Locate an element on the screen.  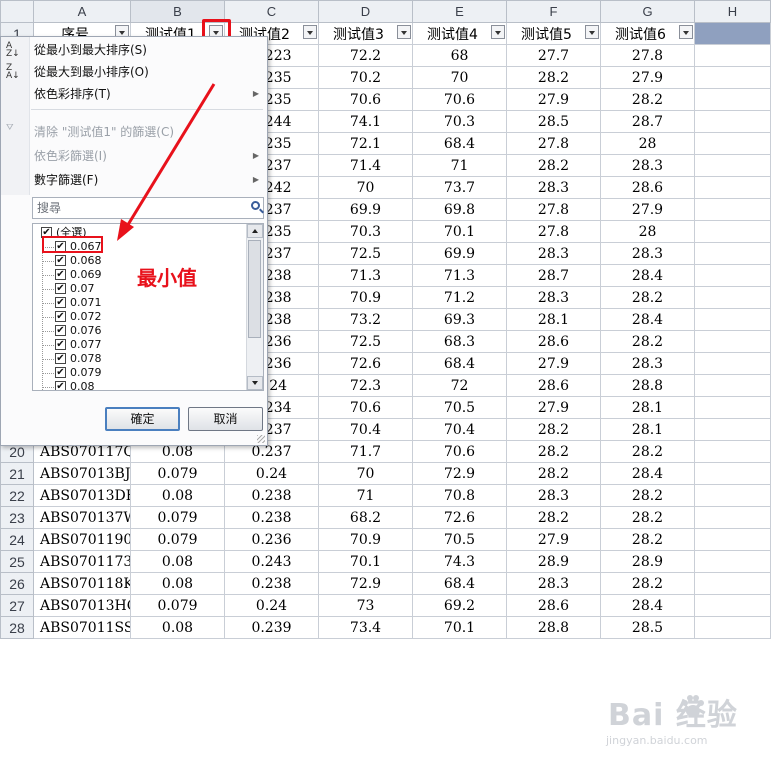
watermark-url: jingyan.baidu.com is located at coordinates (657, 740).